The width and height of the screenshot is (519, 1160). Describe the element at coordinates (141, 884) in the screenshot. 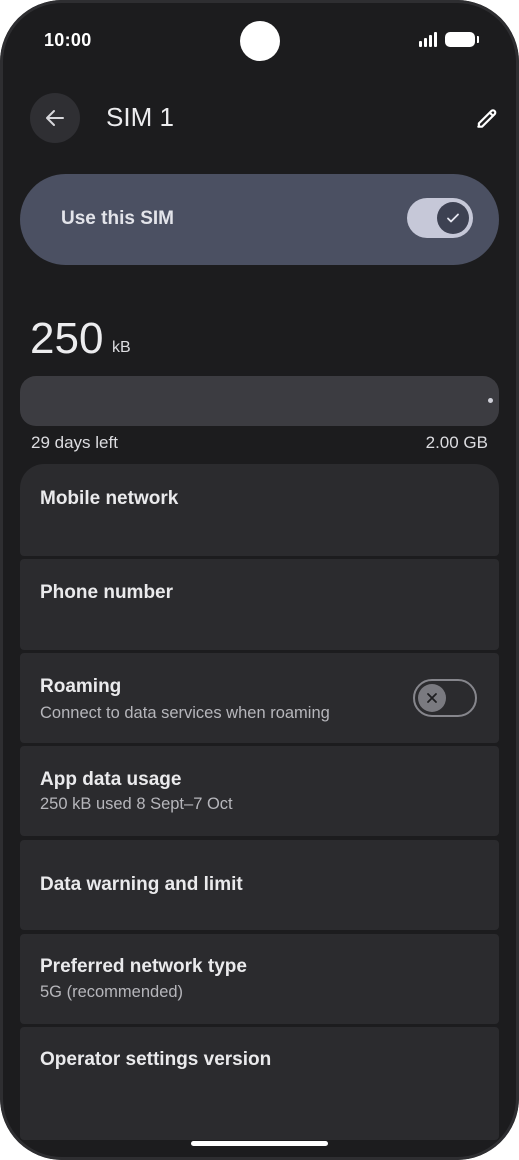

I see `list-item-title: Data warning and limit` at that location.